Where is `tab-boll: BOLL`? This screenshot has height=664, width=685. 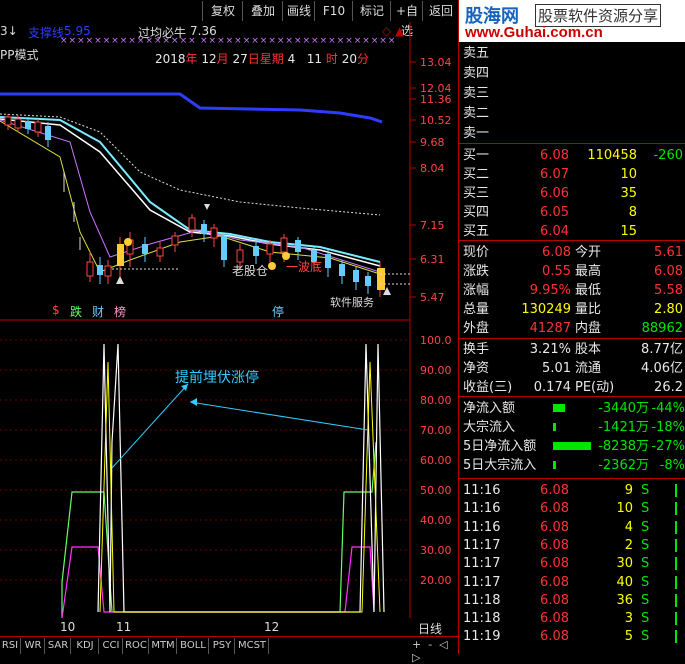
tab-boll: BOLL is located at coordinates (193, 646).